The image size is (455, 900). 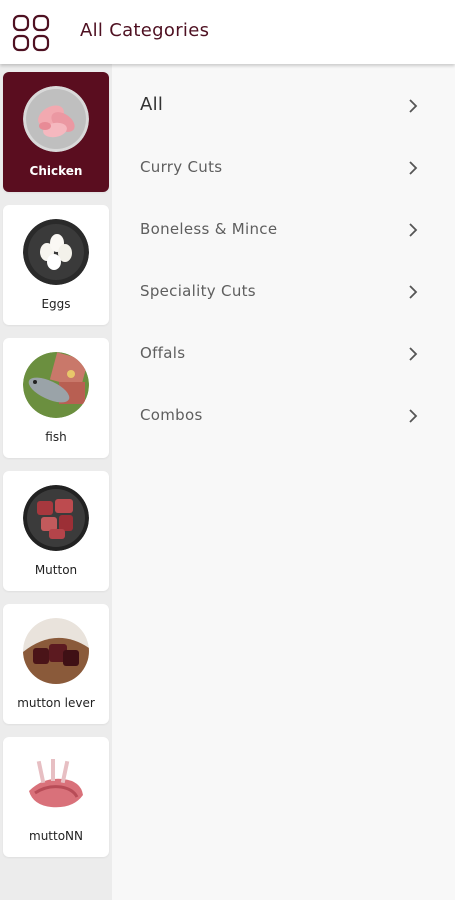 I want to click on mutton-ribs-image, so click(x=56, y=784).